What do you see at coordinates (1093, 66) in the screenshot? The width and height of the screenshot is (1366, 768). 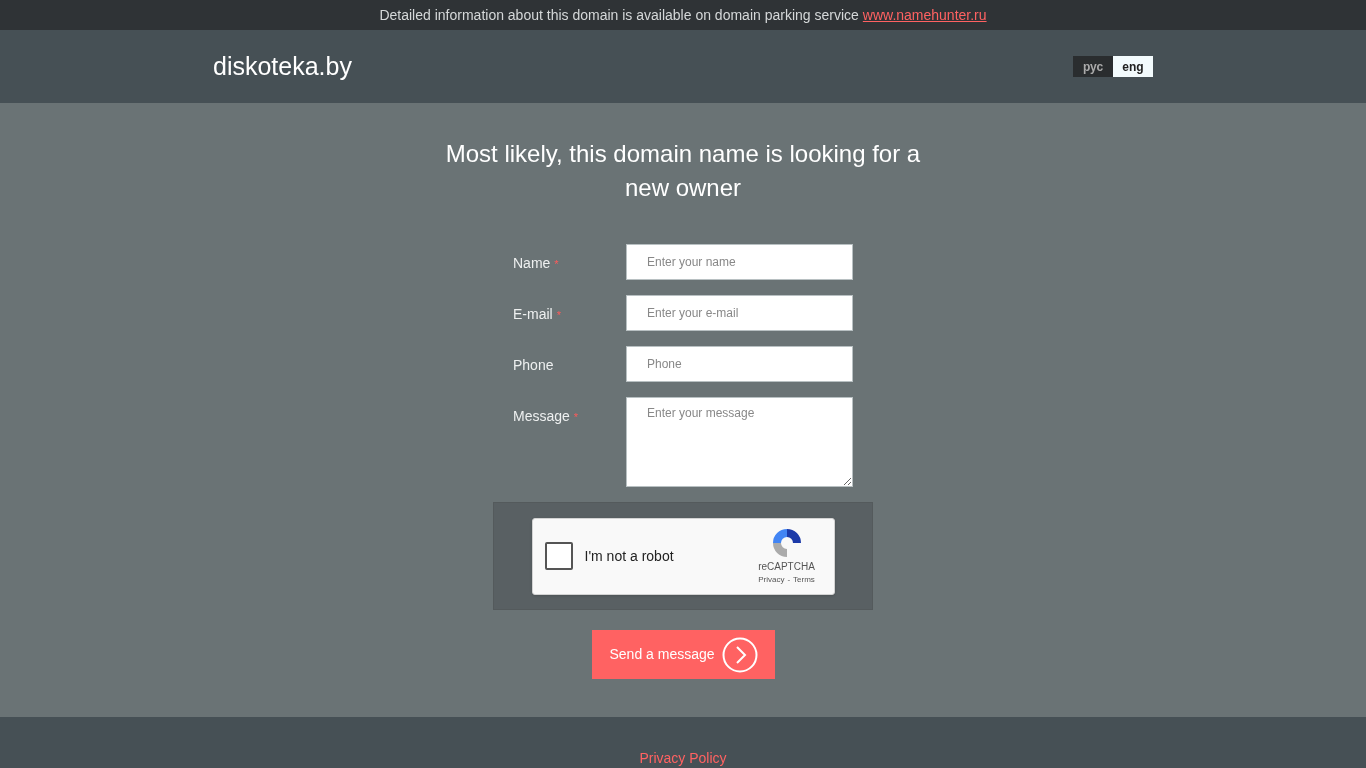 I see `language-tab: рус` at bounding box center [1093, 66].